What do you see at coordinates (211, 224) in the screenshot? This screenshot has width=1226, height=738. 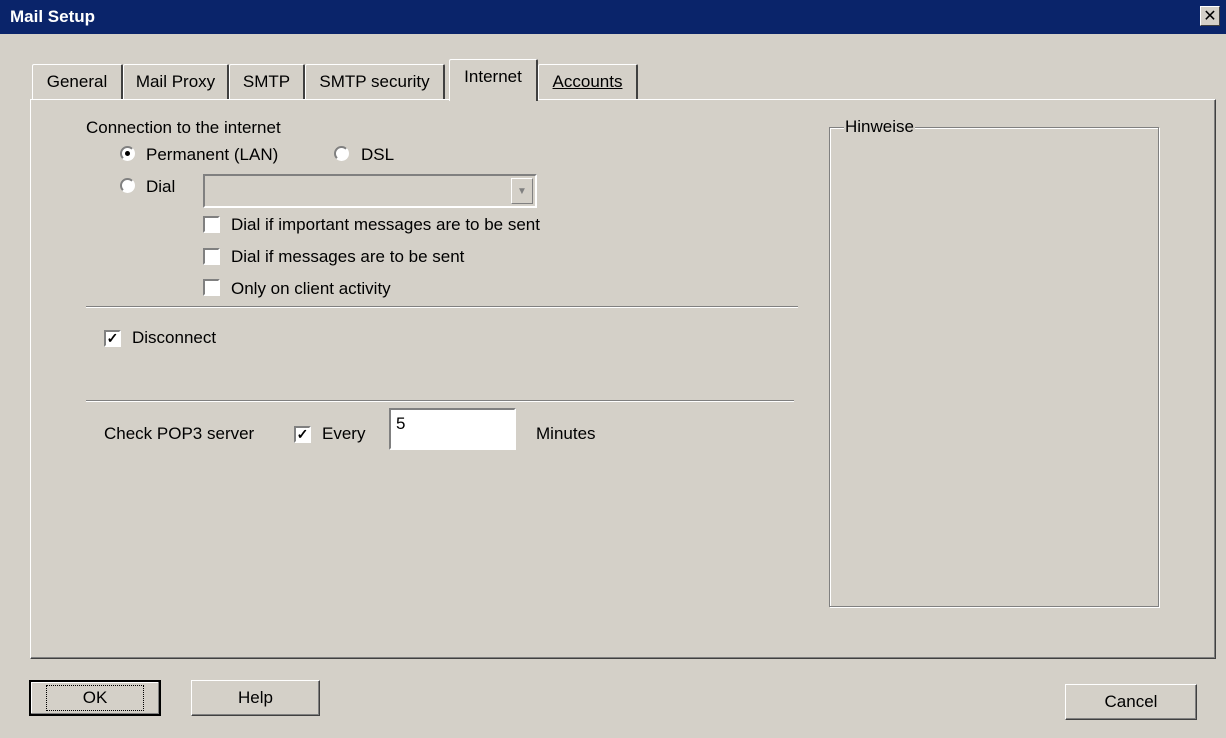 I see `checkbox-dial-important` at bounding box center [211, 224].